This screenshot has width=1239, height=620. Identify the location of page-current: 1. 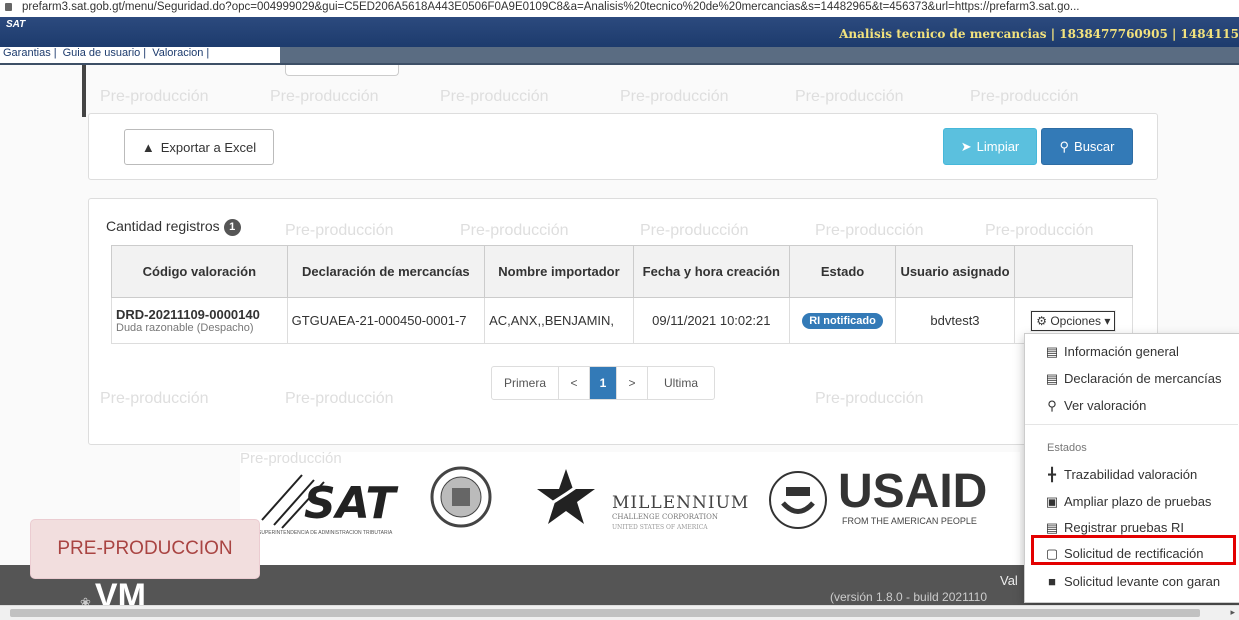
(603, 383).